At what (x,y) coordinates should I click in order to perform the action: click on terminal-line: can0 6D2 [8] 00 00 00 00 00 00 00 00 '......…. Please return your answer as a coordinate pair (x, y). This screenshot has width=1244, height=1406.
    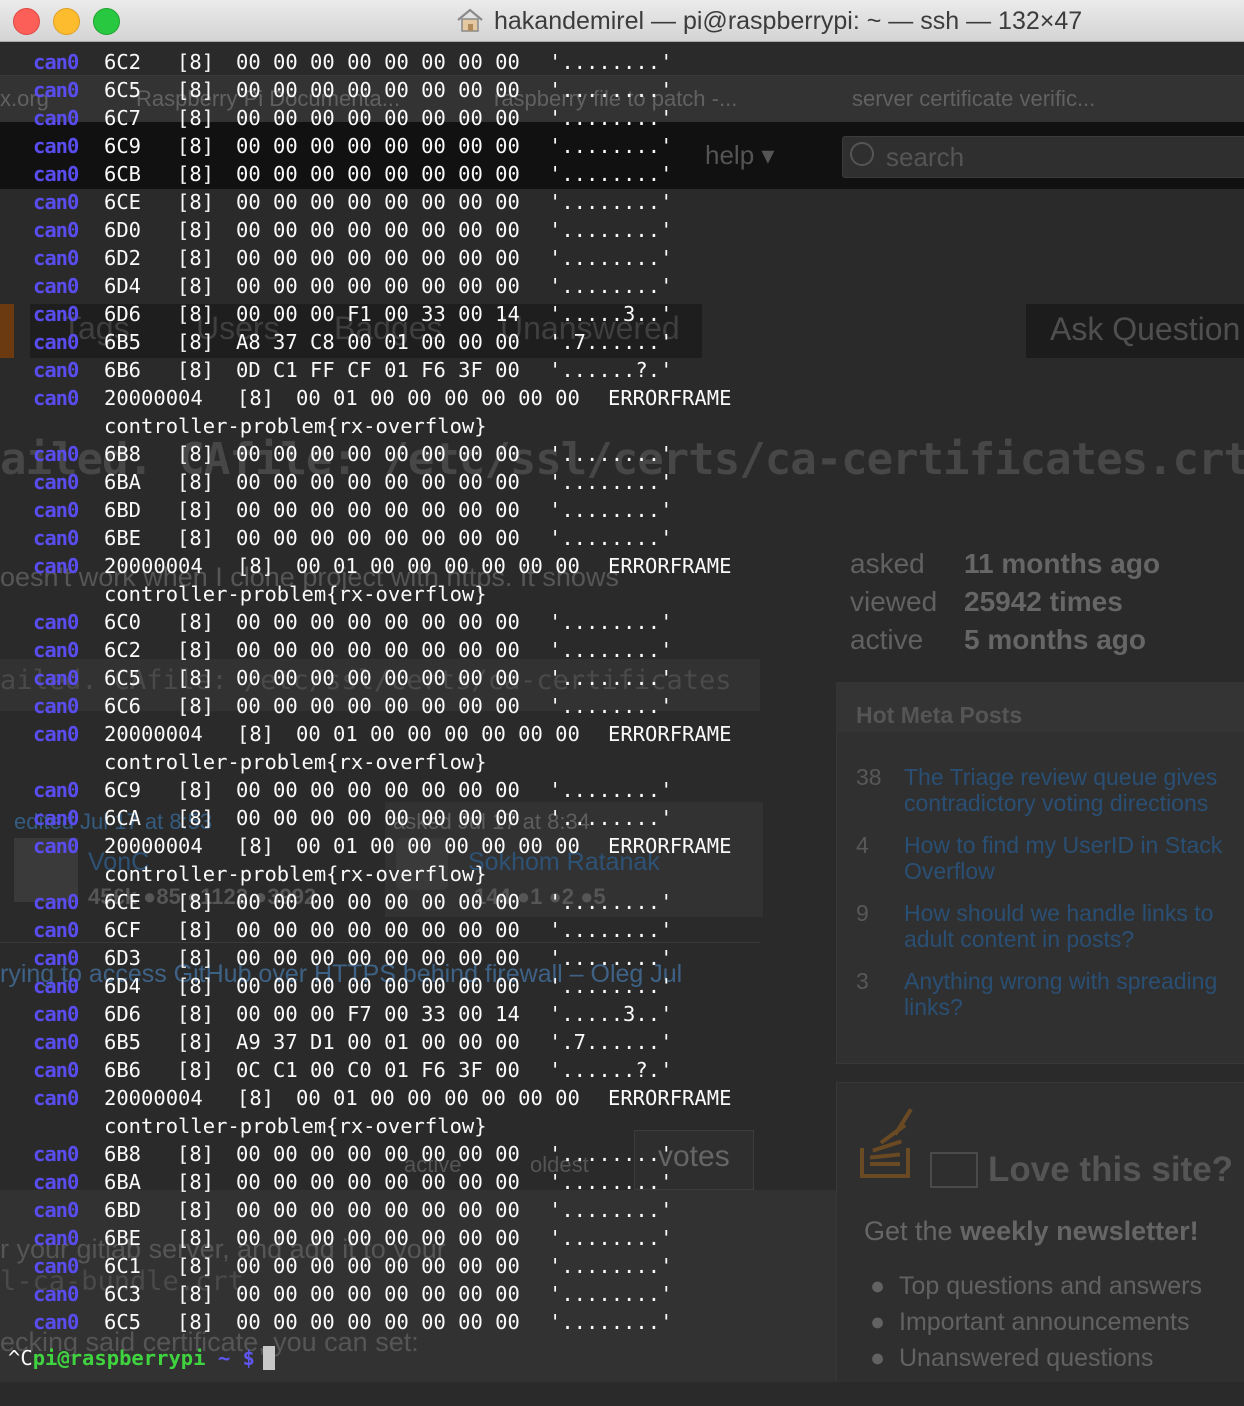
    Looking at the image, I should click on (622, 258).